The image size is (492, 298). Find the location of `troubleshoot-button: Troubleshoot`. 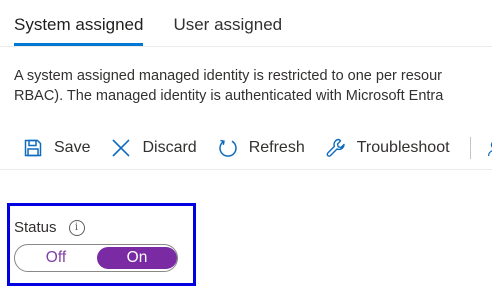

troubleshoot-button: Troubleshoot is located at coordinates (387, 148).